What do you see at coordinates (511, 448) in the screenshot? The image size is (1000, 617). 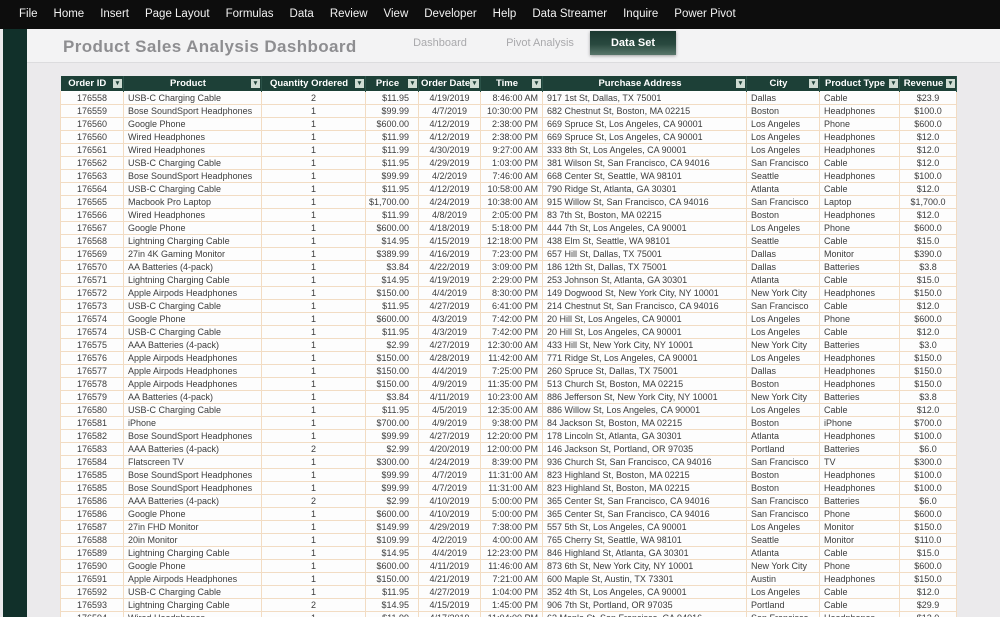 I see `cell-time: 12:00:00 PM` at bounding box center [511, 448].